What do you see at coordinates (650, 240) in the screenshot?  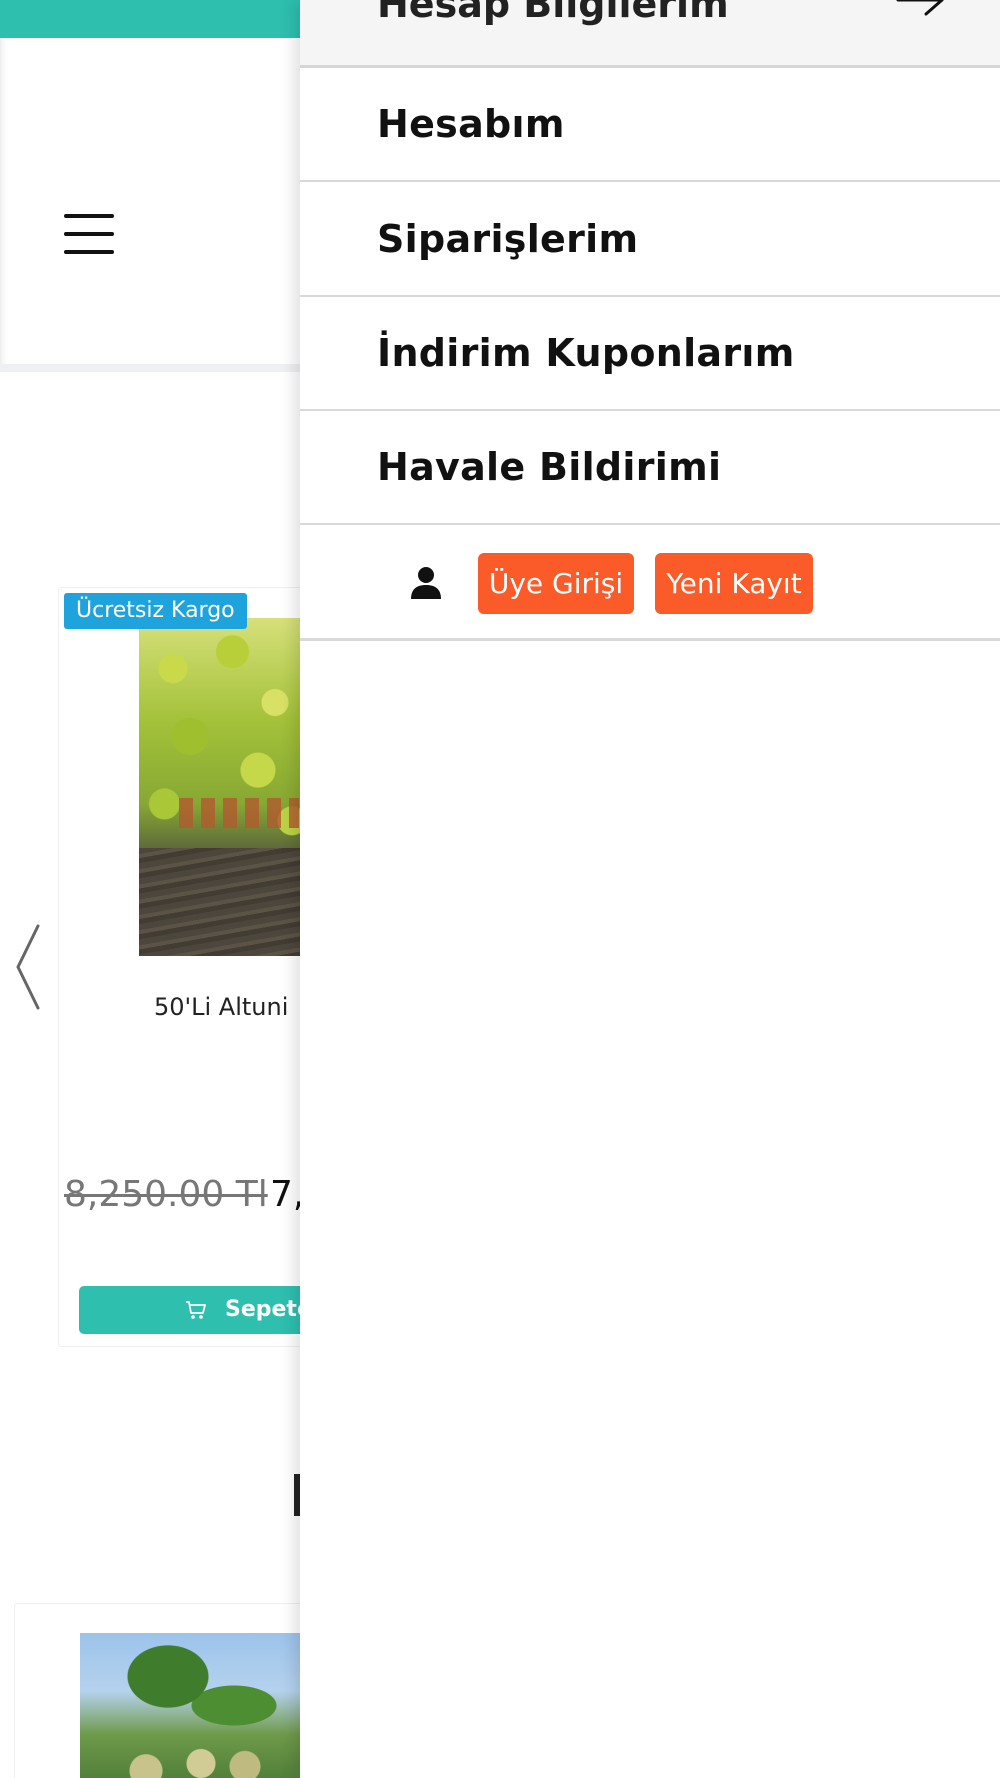 I see `menu-item-my-orders: Siparişlerim` at bounding box center [650, 240].